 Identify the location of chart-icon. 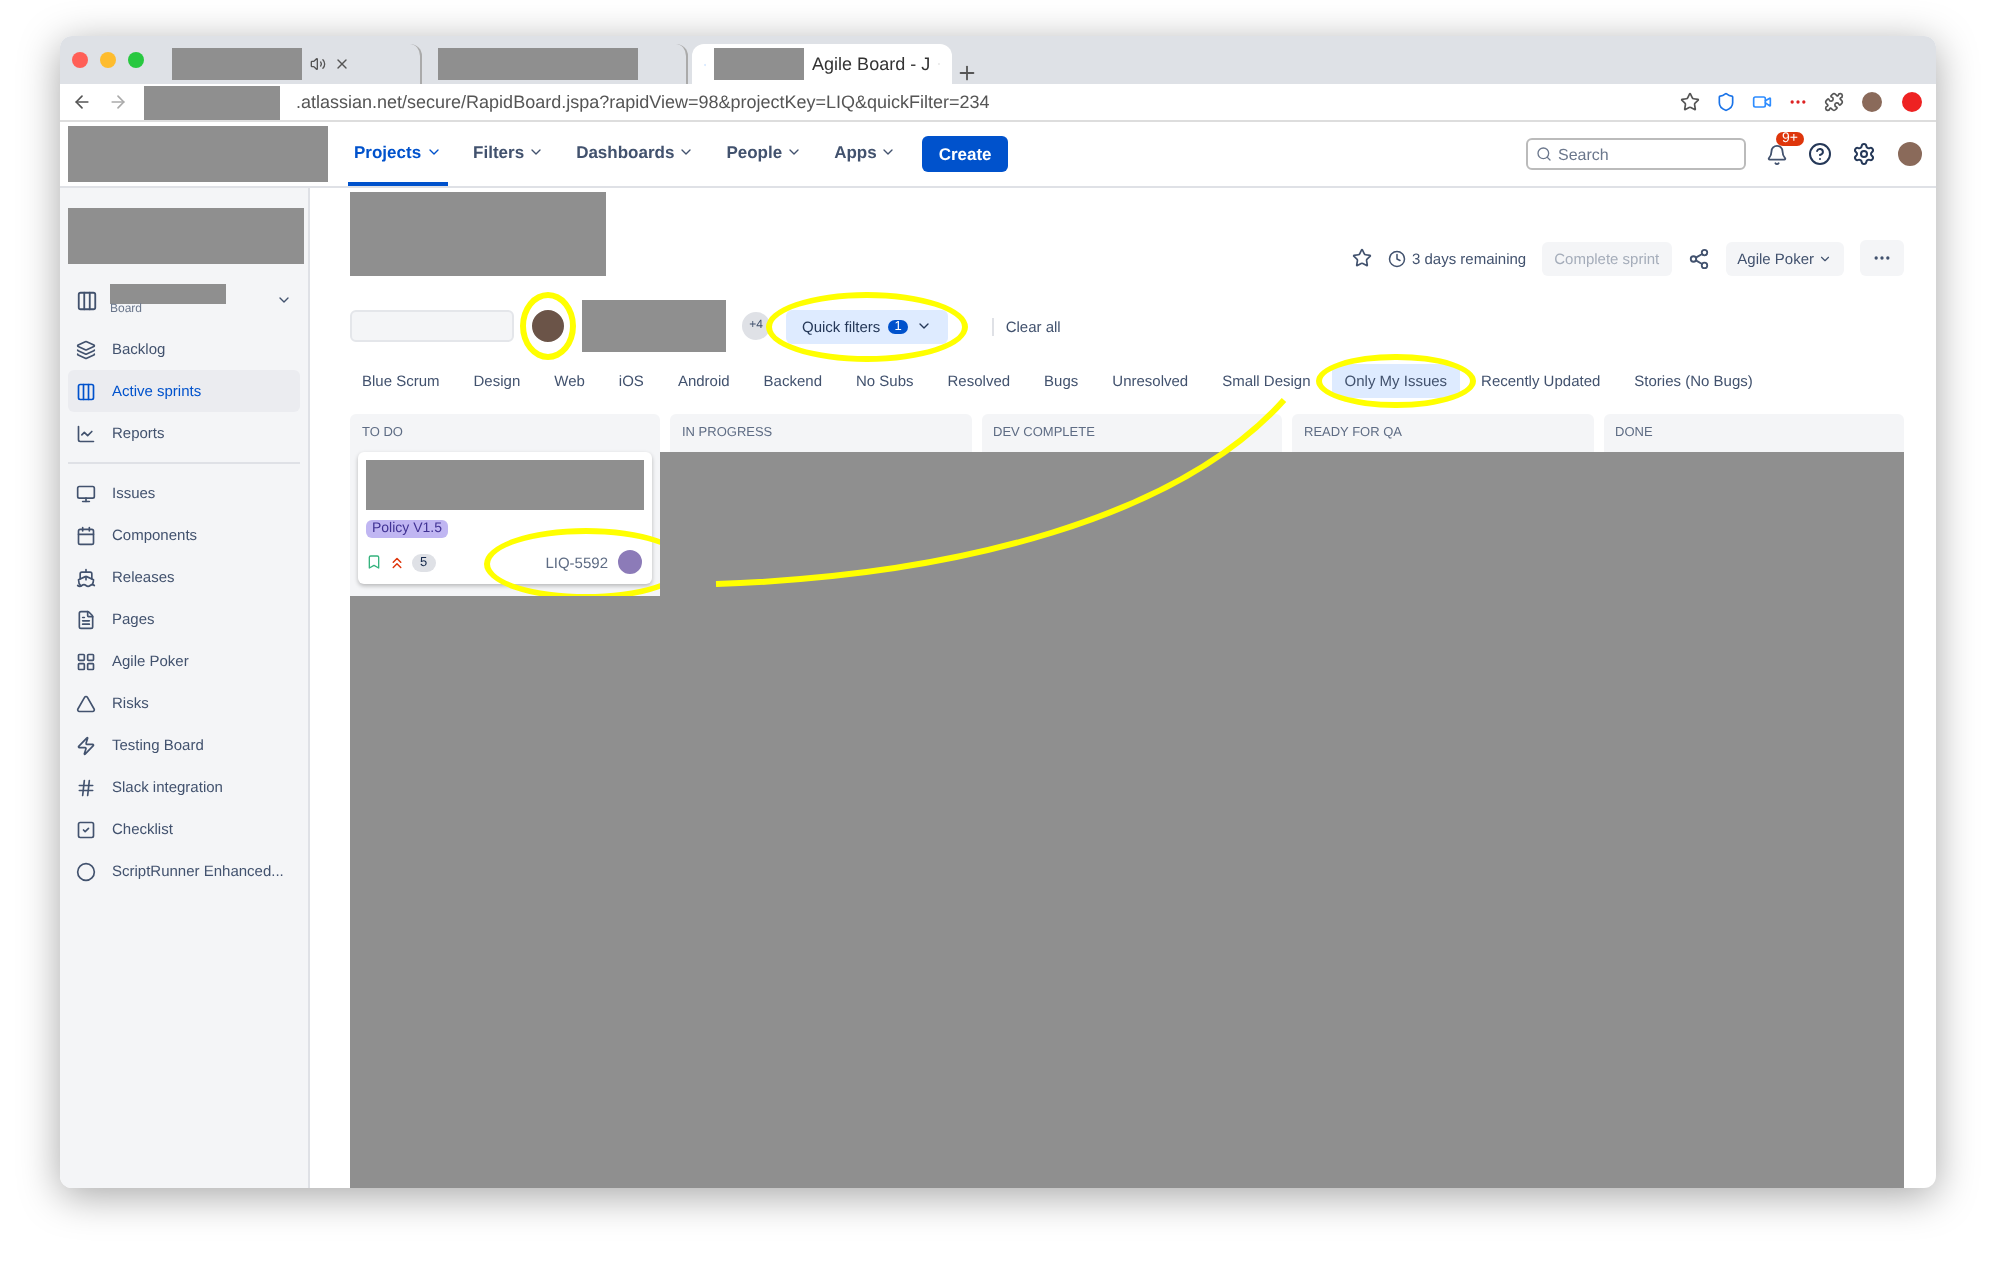
(86, 433).